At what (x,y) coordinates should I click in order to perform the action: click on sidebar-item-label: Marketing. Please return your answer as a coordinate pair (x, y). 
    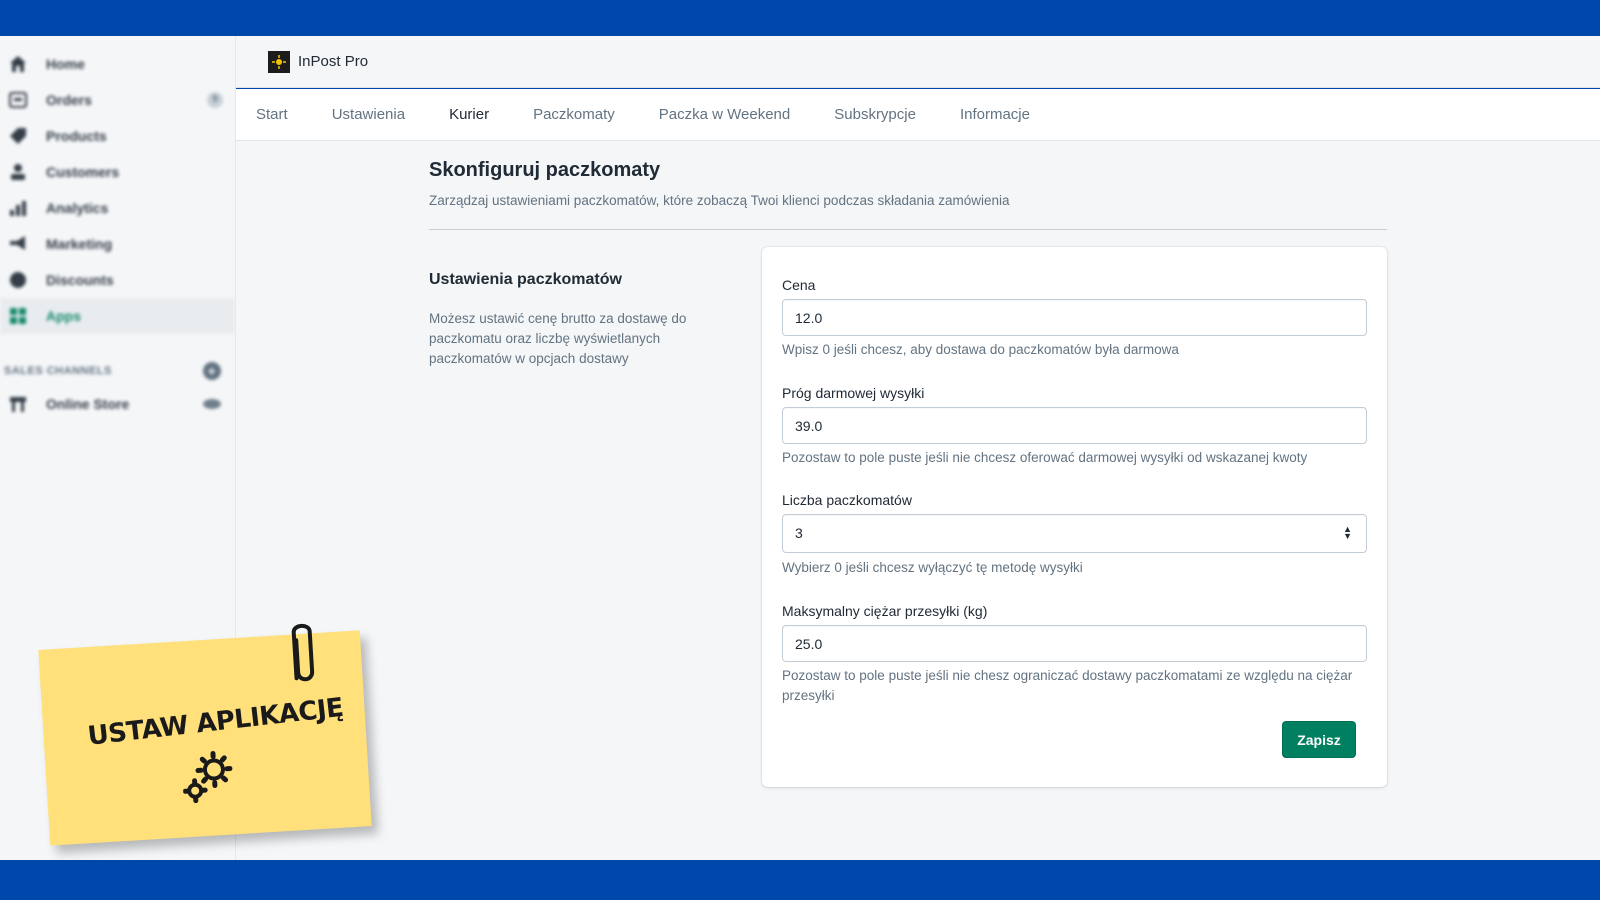
    Looking at the image, I should click on (79, 244).